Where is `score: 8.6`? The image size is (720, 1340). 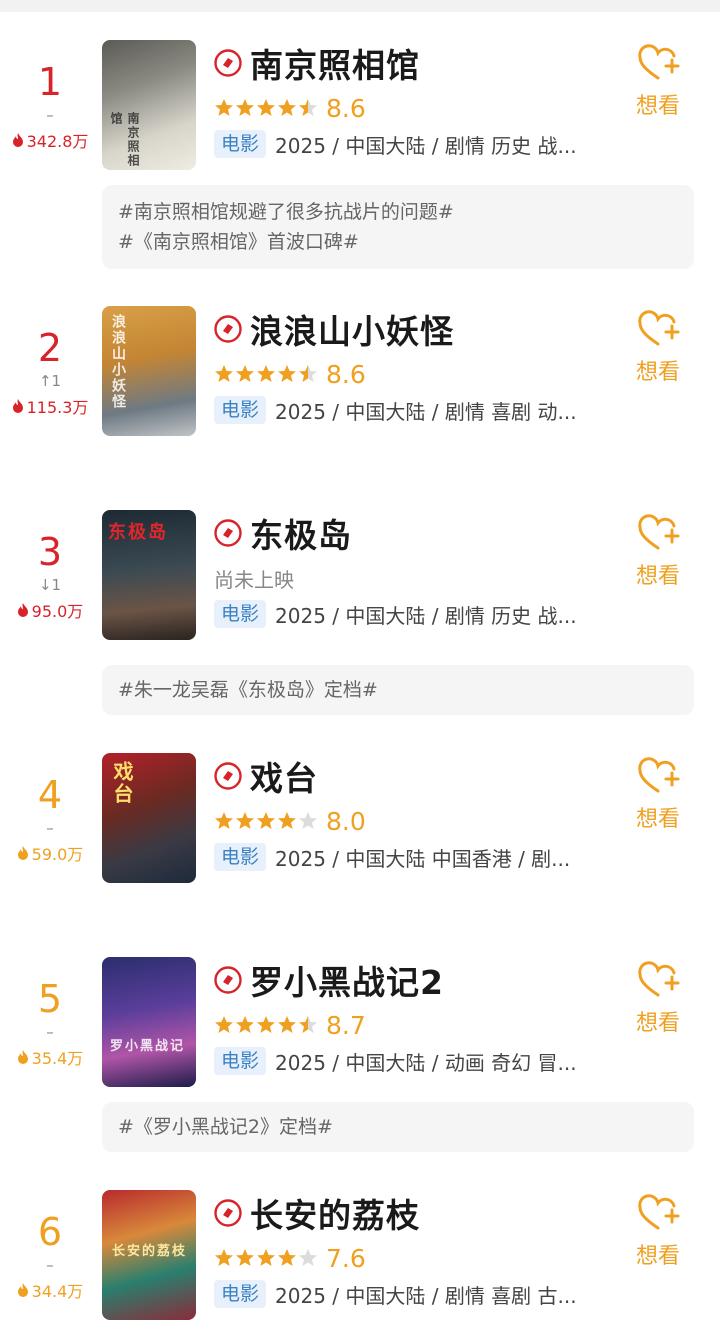
score: 8.6 is located at coordinates (346, 108).